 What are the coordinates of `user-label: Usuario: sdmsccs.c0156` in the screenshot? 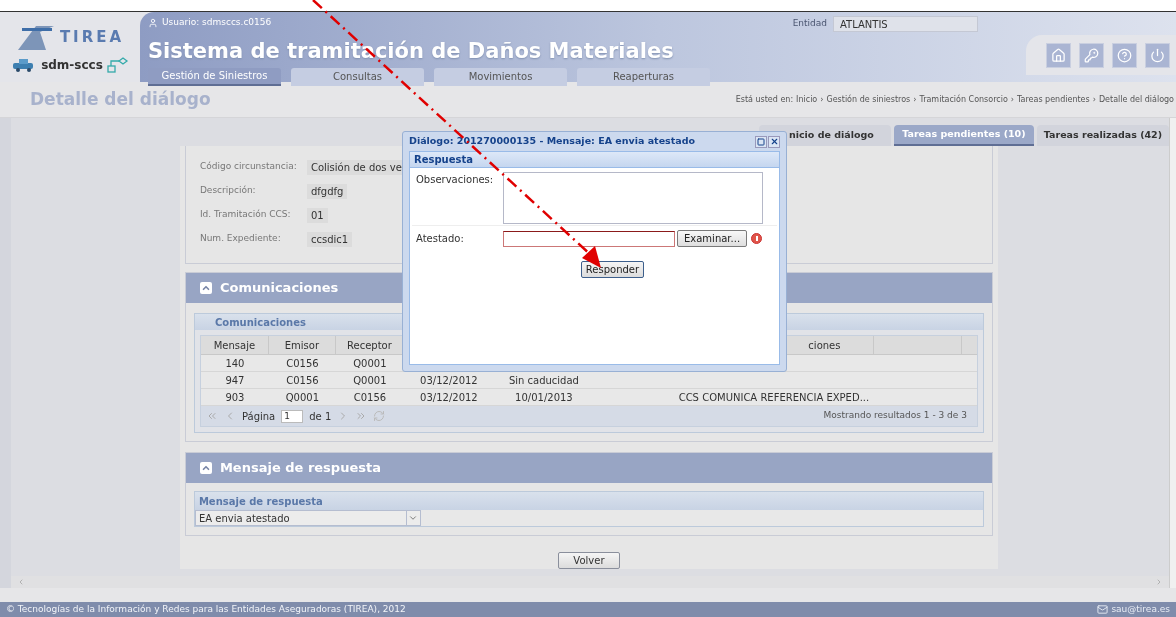 It's located at (217, 22).